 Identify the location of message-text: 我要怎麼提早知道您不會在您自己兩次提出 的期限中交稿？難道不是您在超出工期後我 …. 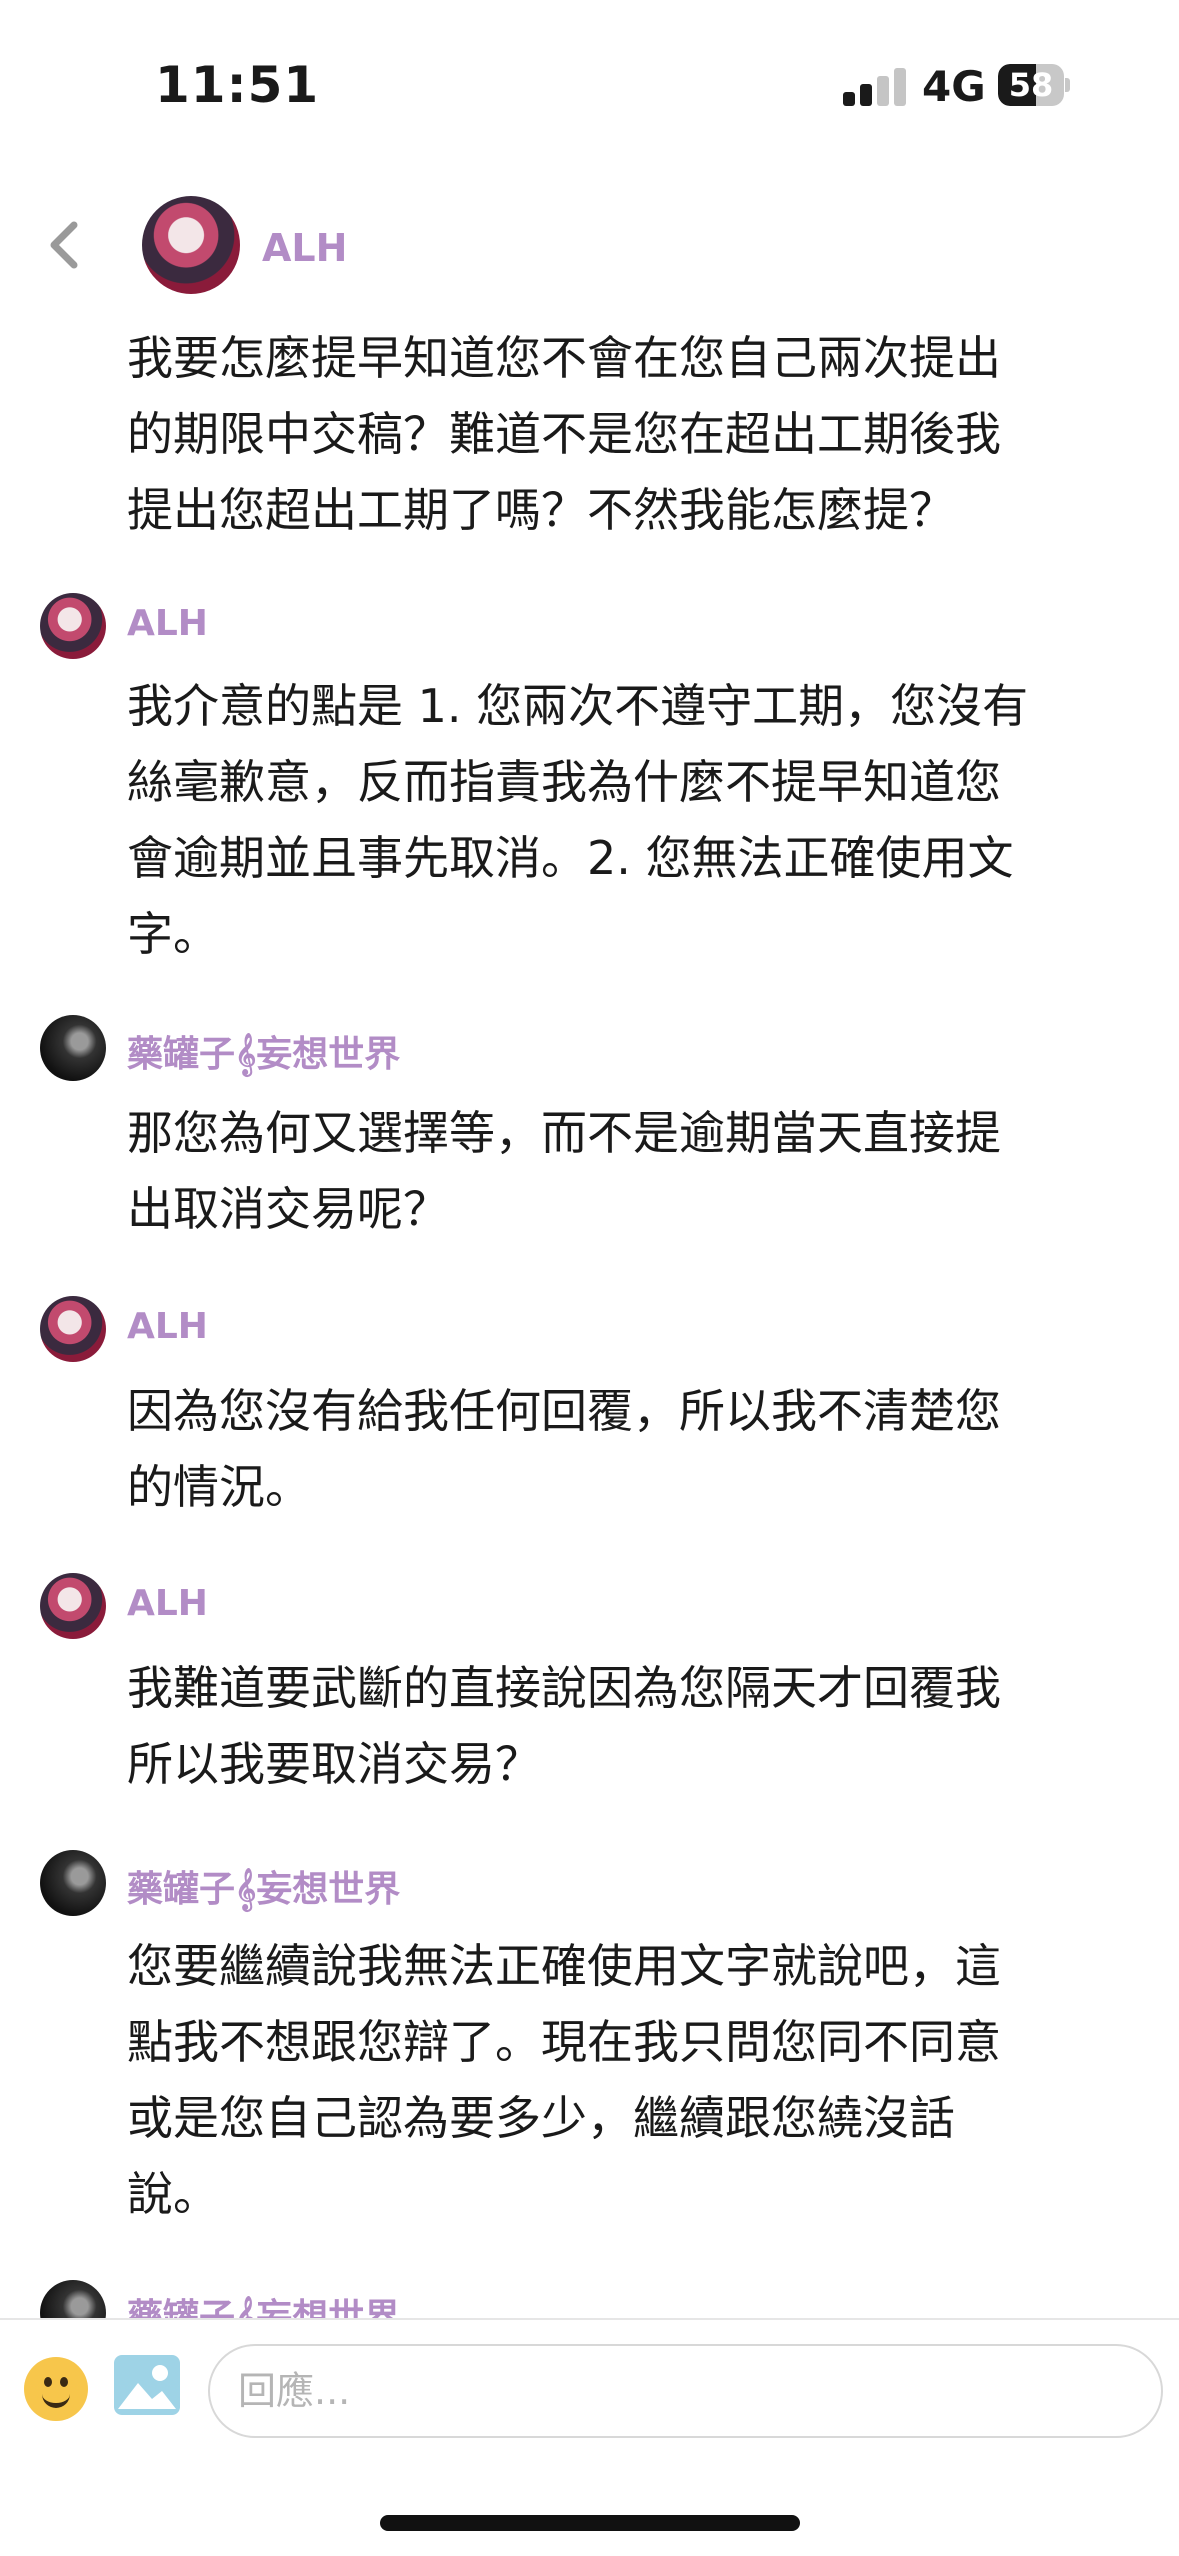
(564, 434).